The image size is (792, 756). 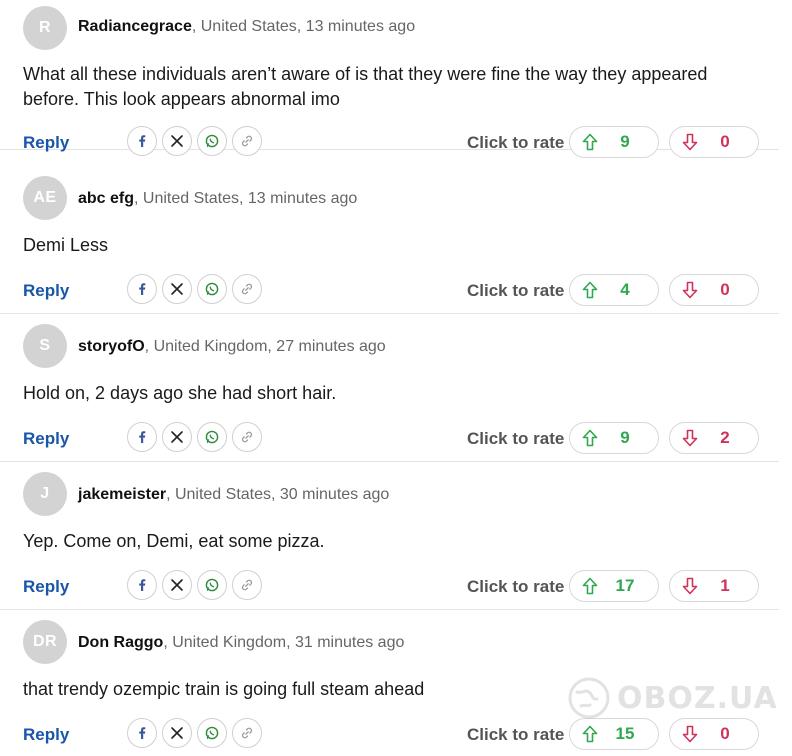 I want to click on avatar: S, so click(x=45, y=346).